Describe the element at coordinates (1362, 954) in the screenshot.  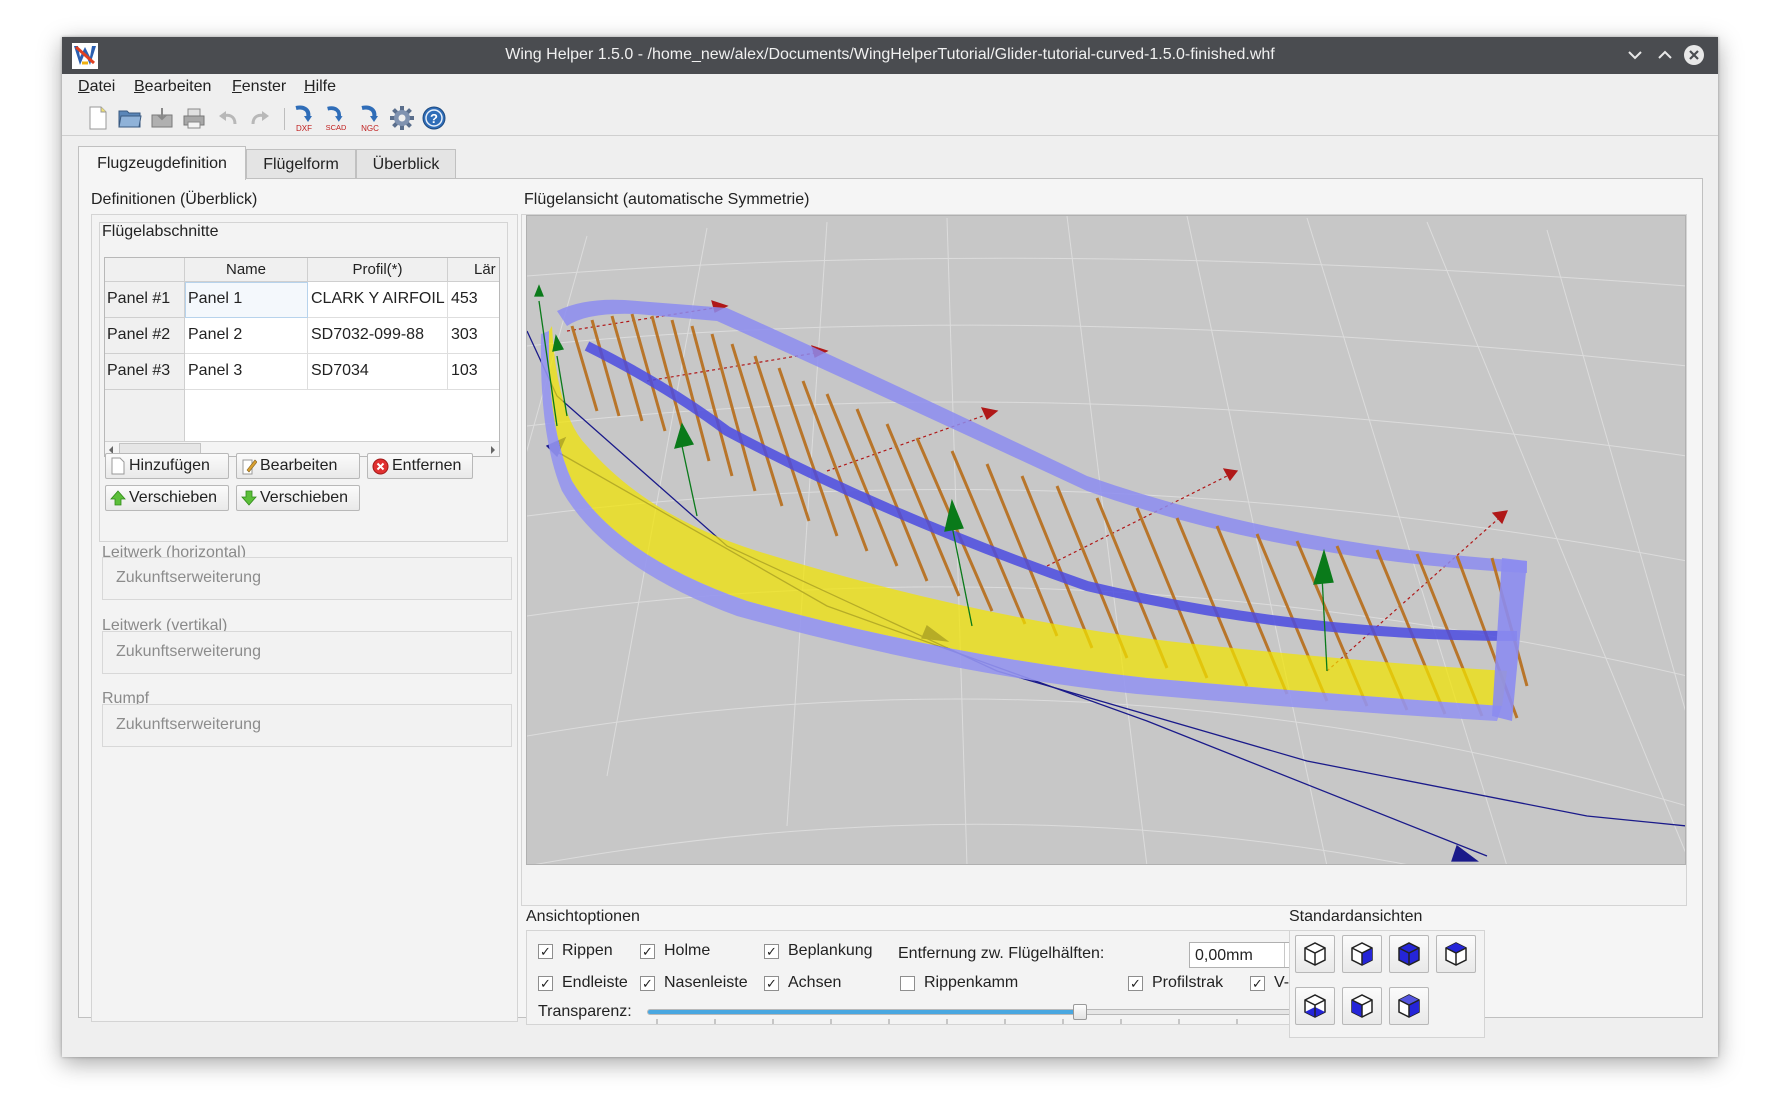
I see `view-back-button` at that location.